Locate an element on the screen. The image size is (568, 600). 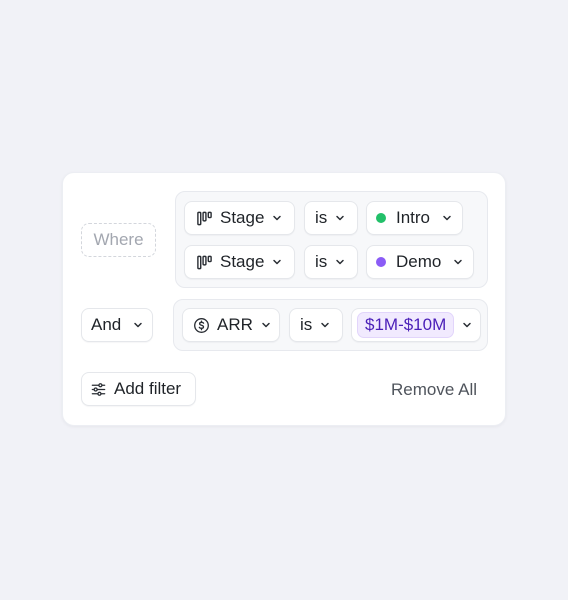
status-dot-green is located at coordinates (381, 218).